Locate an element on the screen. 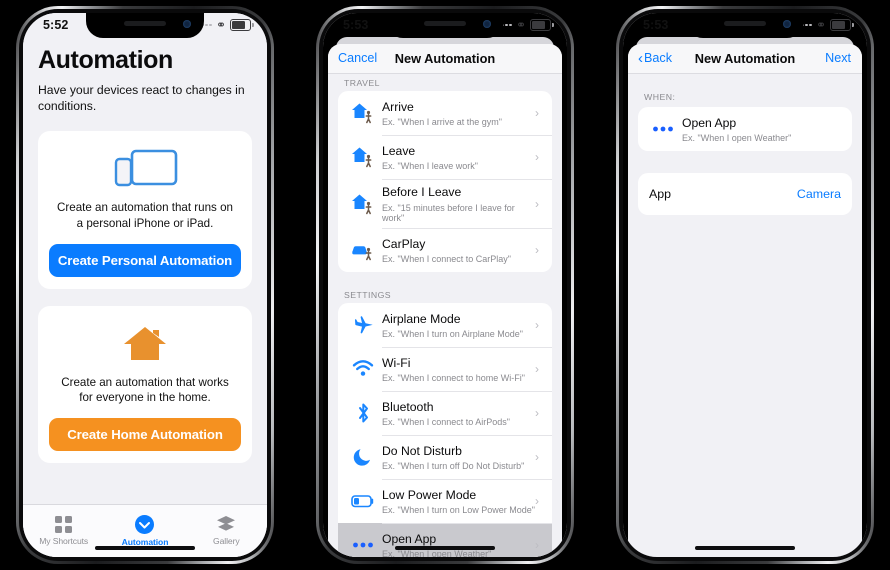 The height and width of the screenshot is (570, 890). layers-icon is located at coordinates (226, 524).